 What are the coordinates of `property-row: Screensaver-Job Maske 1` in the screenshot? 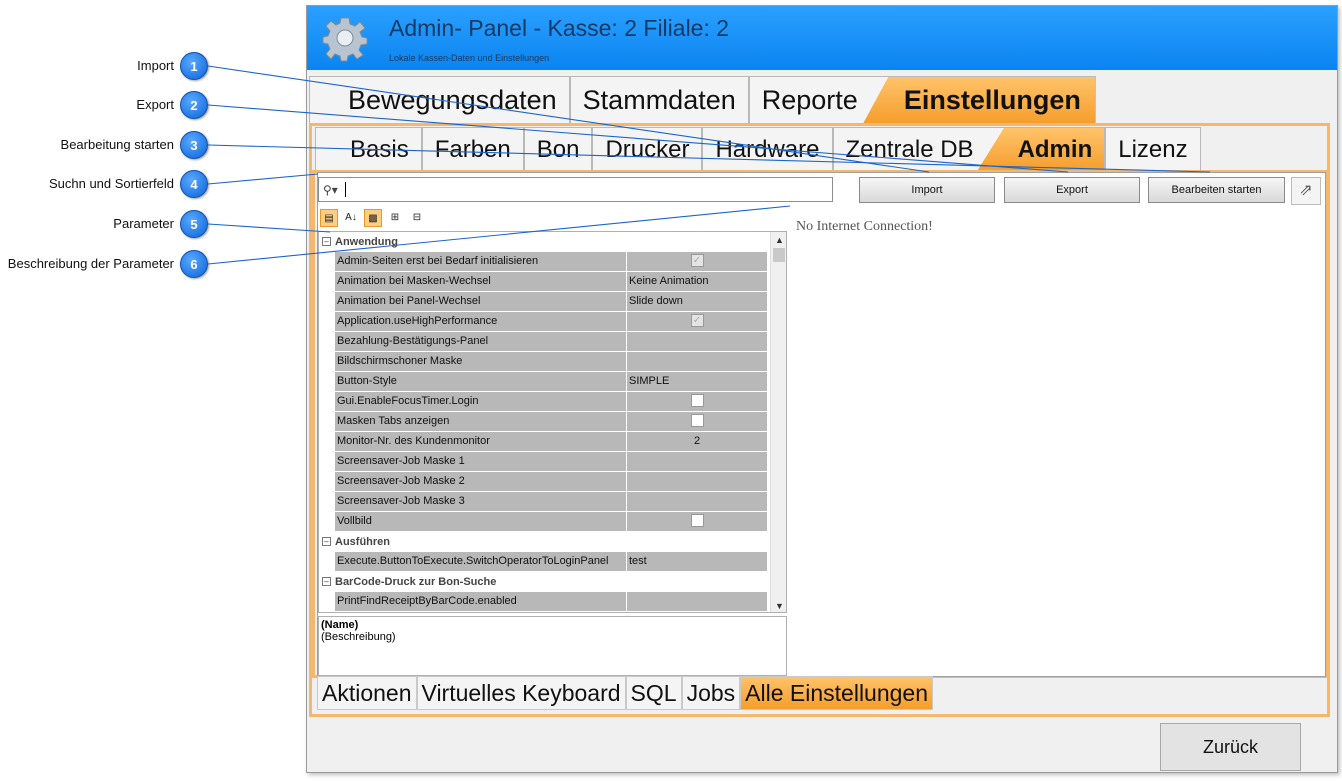 It's located at (560, 462).